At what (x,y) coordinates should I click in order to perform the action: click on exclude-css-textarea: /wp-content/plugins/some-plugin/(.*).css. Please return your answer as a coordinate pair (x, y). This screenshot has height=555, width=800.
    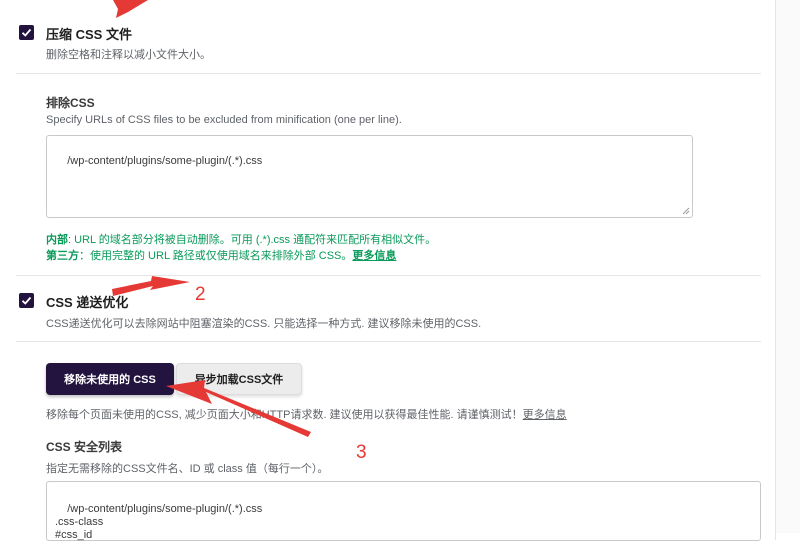
    Looking at the image, I should click on (369, 176).